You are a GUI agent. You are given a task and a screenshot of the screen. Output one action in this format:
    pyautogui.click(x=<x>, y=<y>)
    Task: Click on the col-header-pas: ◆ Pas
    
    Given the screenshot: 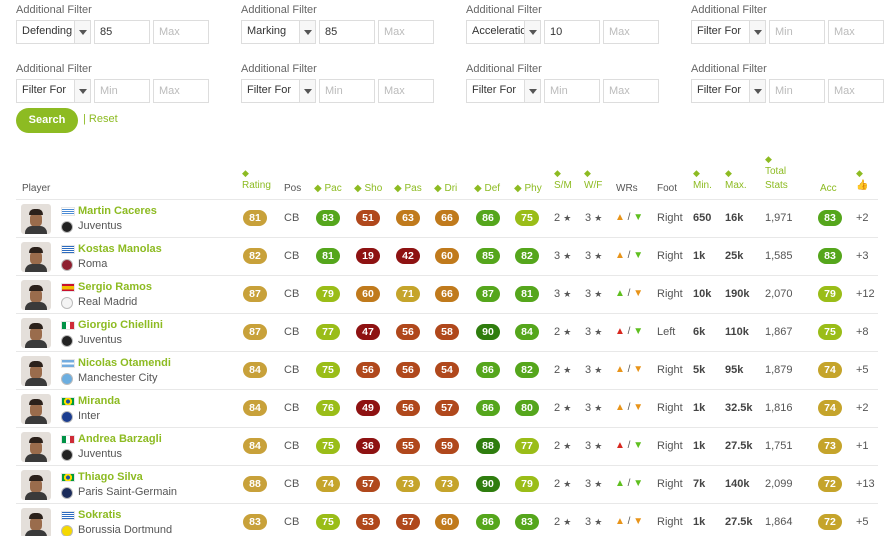 What is the action you would take?
    pyautogui.click(x=408, y=189)
    